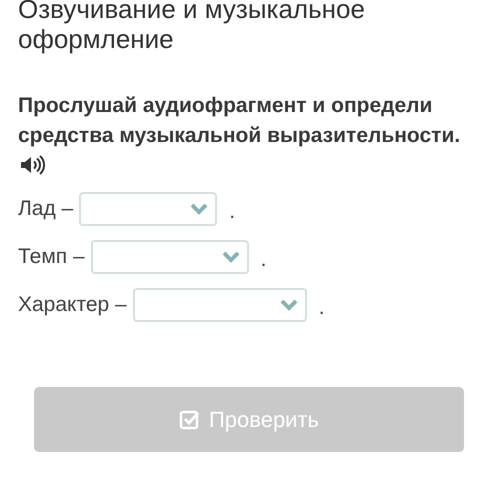 This screenshot has height=485, width=500. What do you see at coordinates (72, 305) in the screenshot?
I see `field-label: Характер –` at bounding box center [72, 305].